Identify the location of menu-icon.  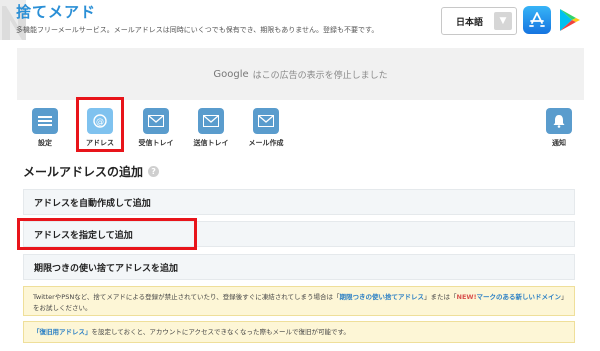
(45, 121).